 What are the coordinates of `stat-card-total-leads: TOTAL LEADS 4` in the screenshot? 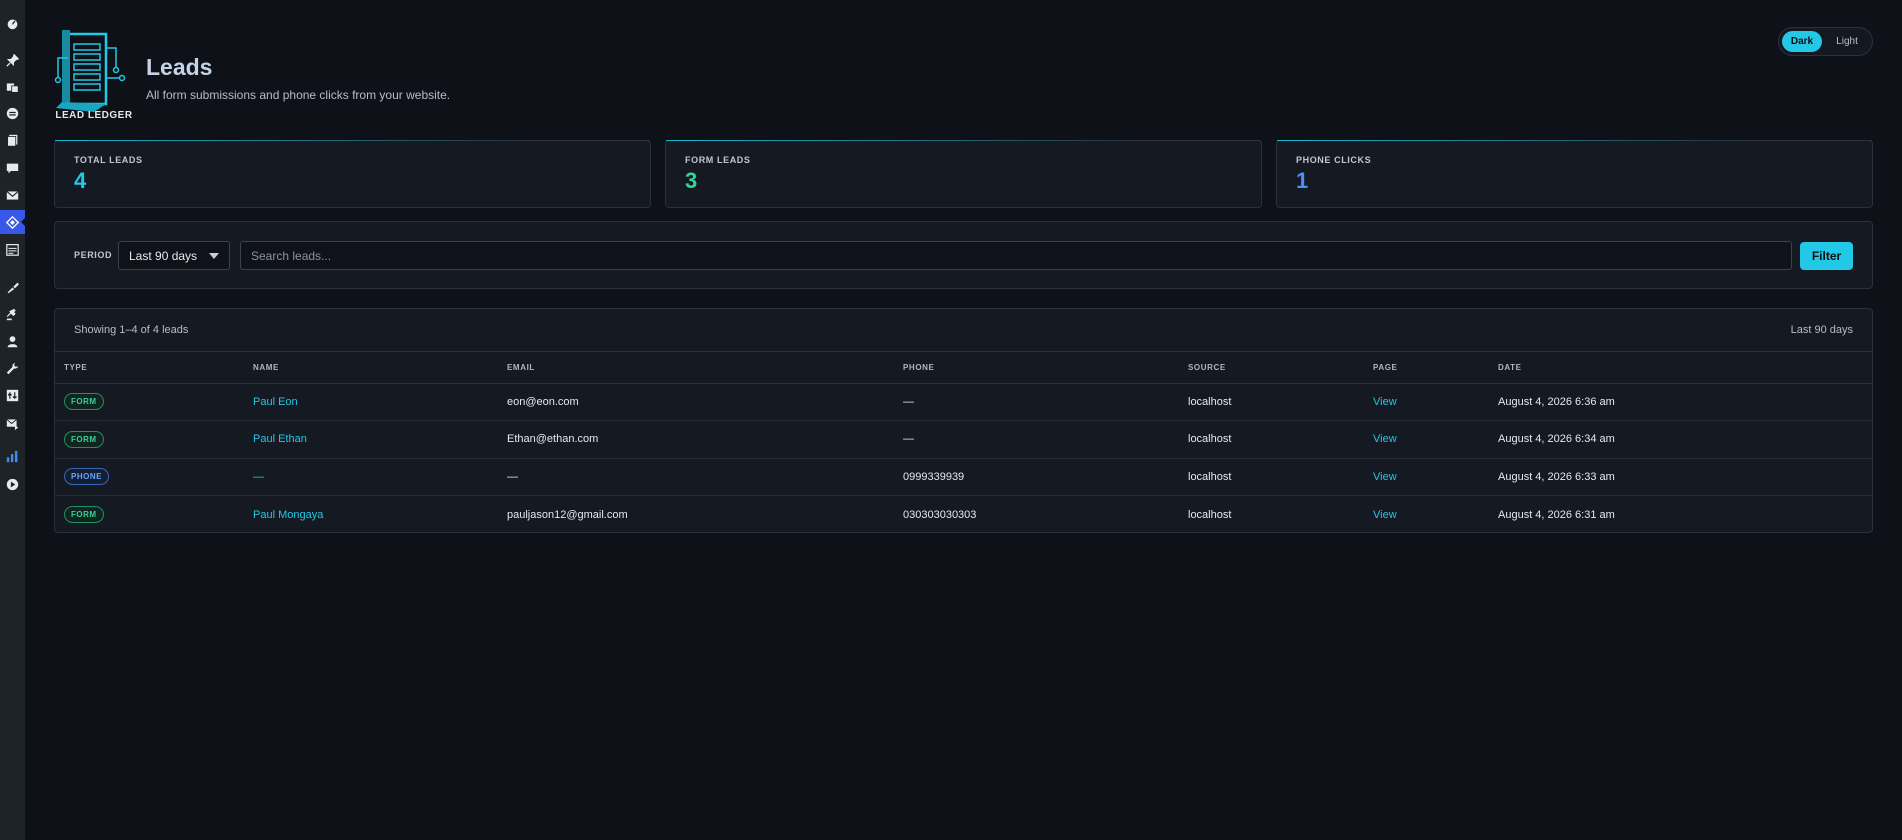 It's located at (352, 174).